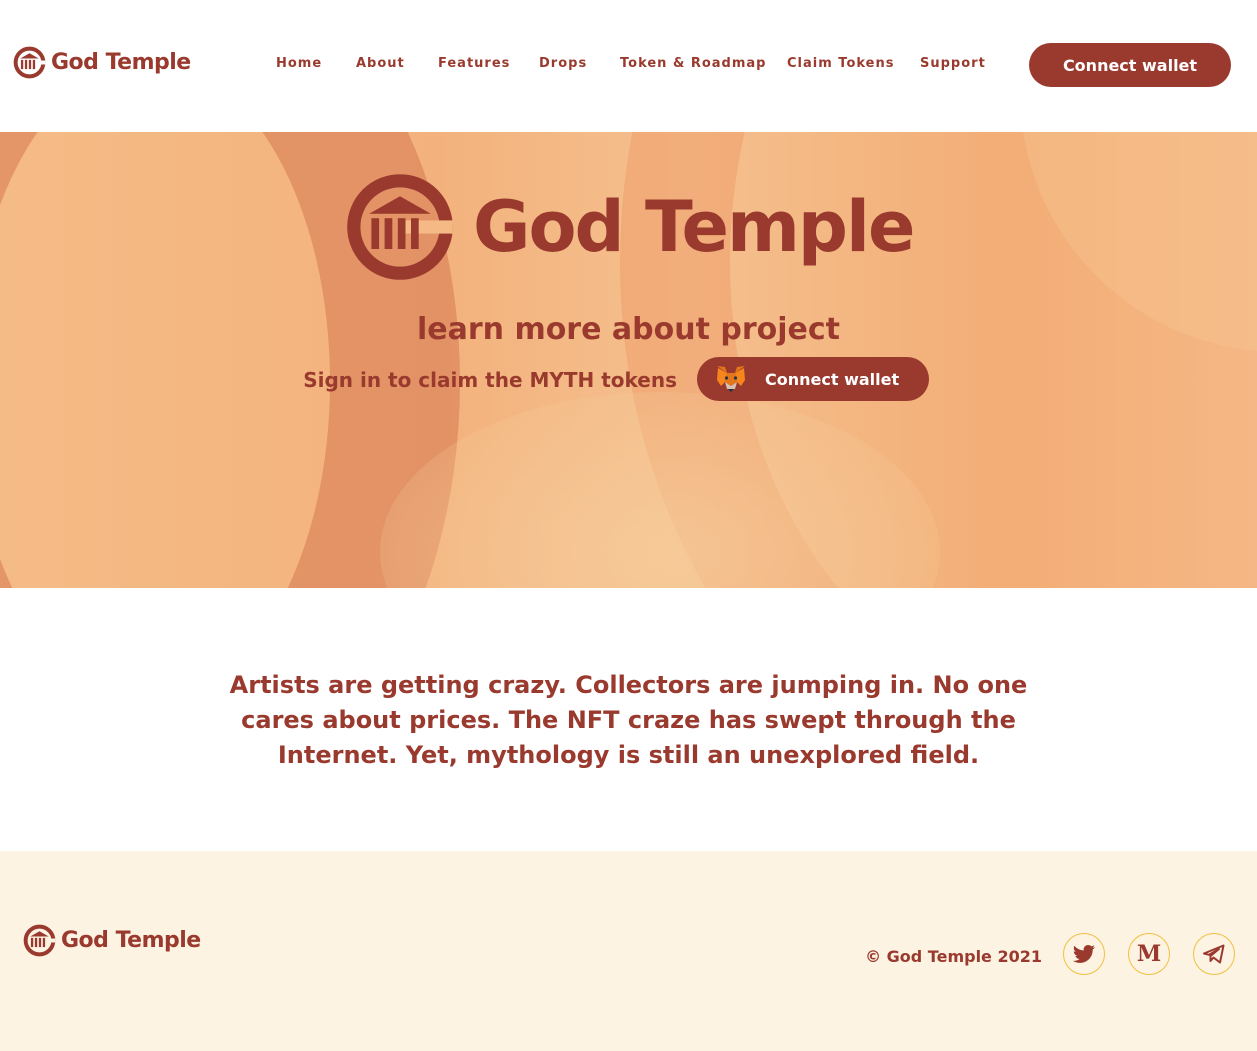 This screenshot has width=1257, height=1051. I want to click on telegram-link, so click(1214, 954).